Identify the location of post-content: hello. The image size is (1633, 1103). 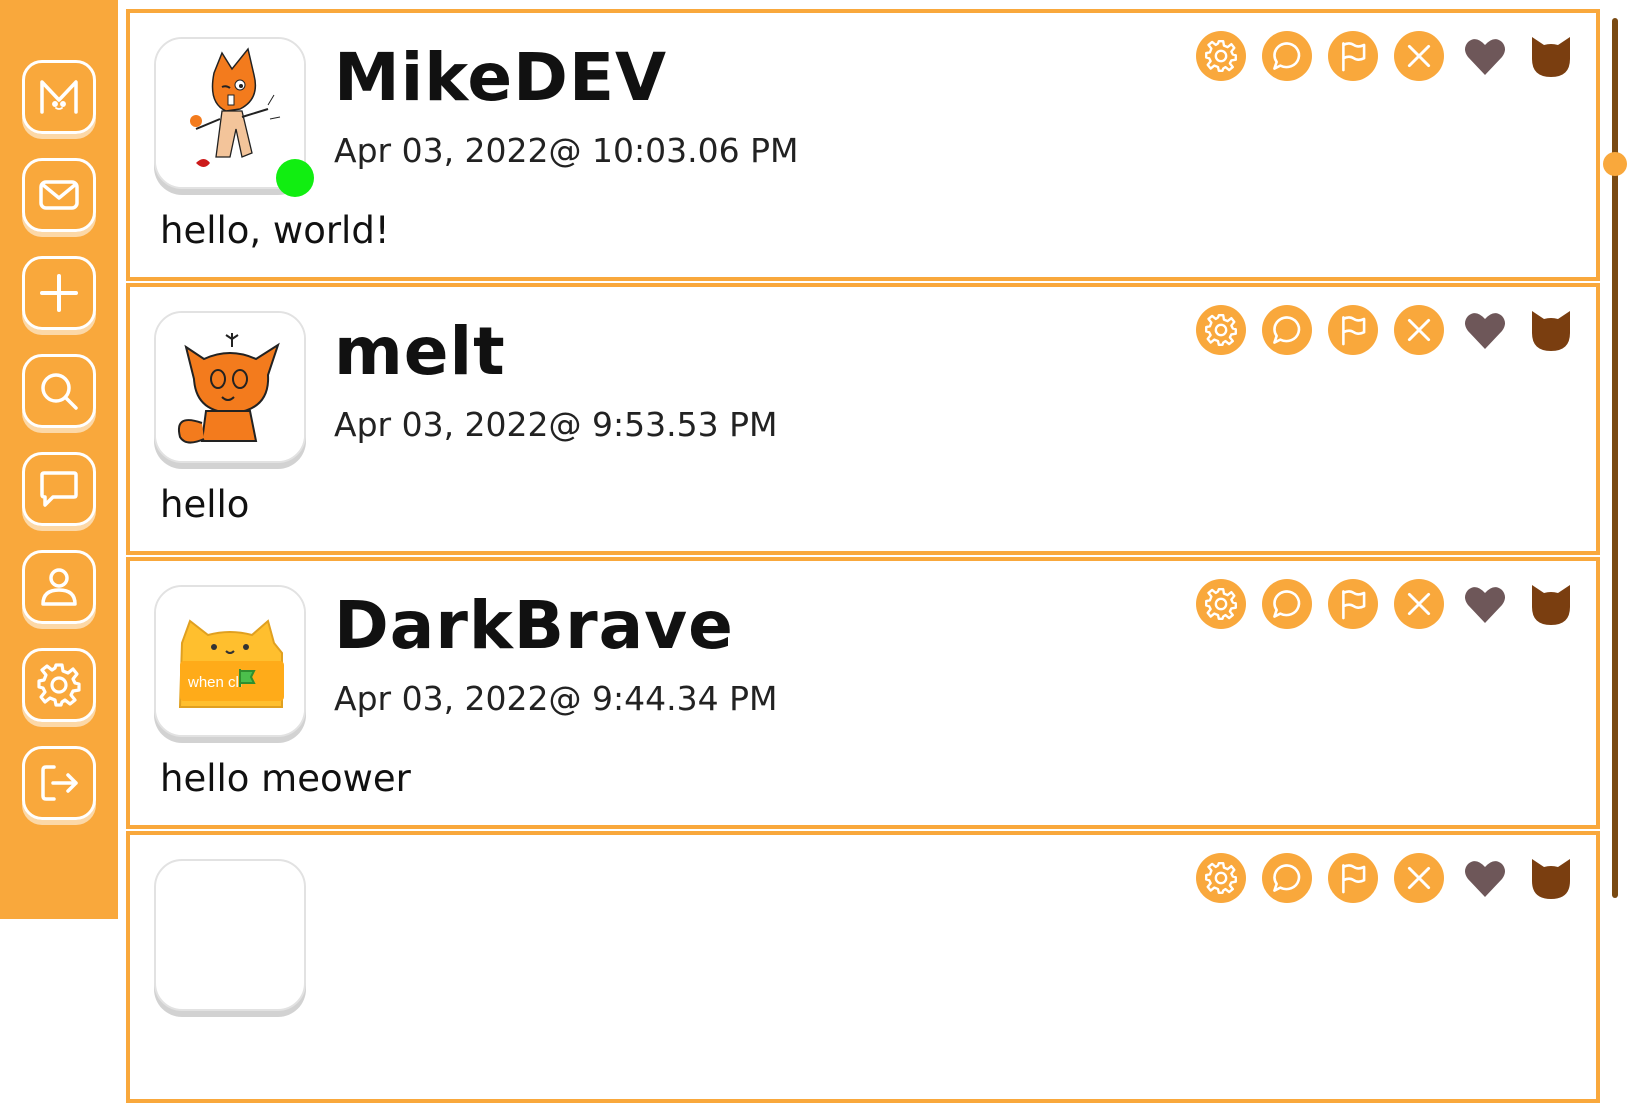
(205, 504).